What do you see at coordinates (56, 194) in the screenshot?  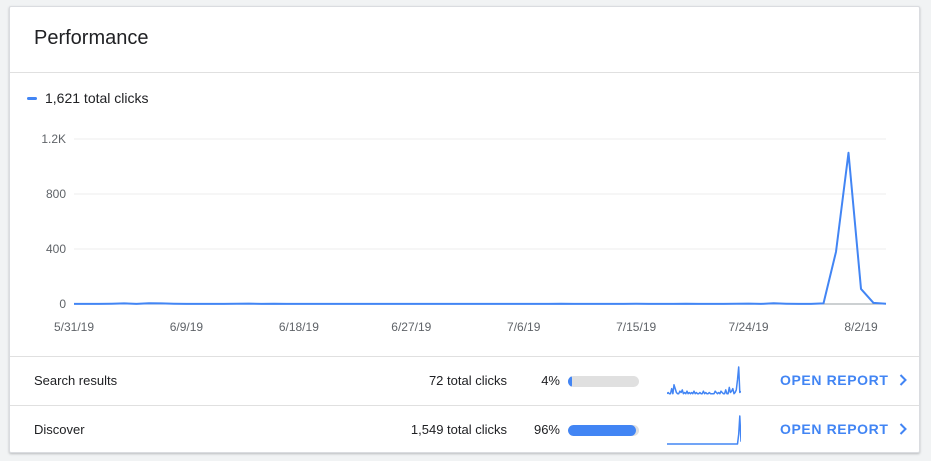 I see `y-tick-label: 800` at bounding box center [56, 194].